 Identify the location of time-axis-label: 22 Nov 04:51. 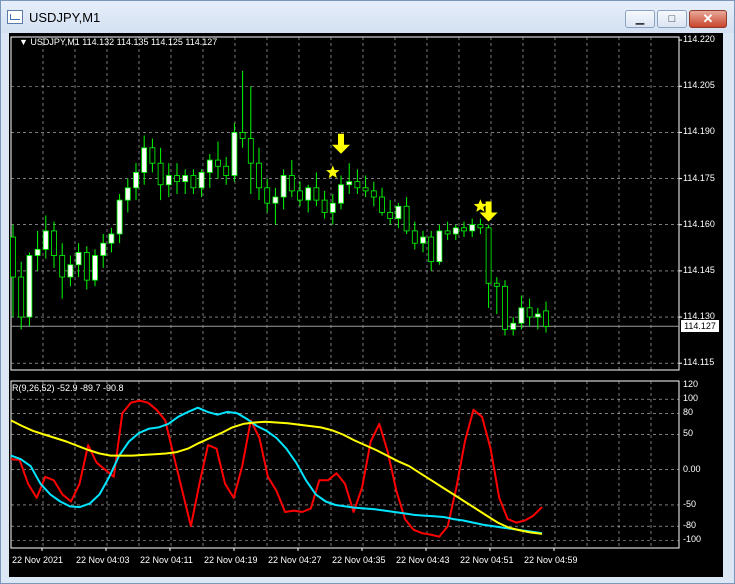
(487, 560).